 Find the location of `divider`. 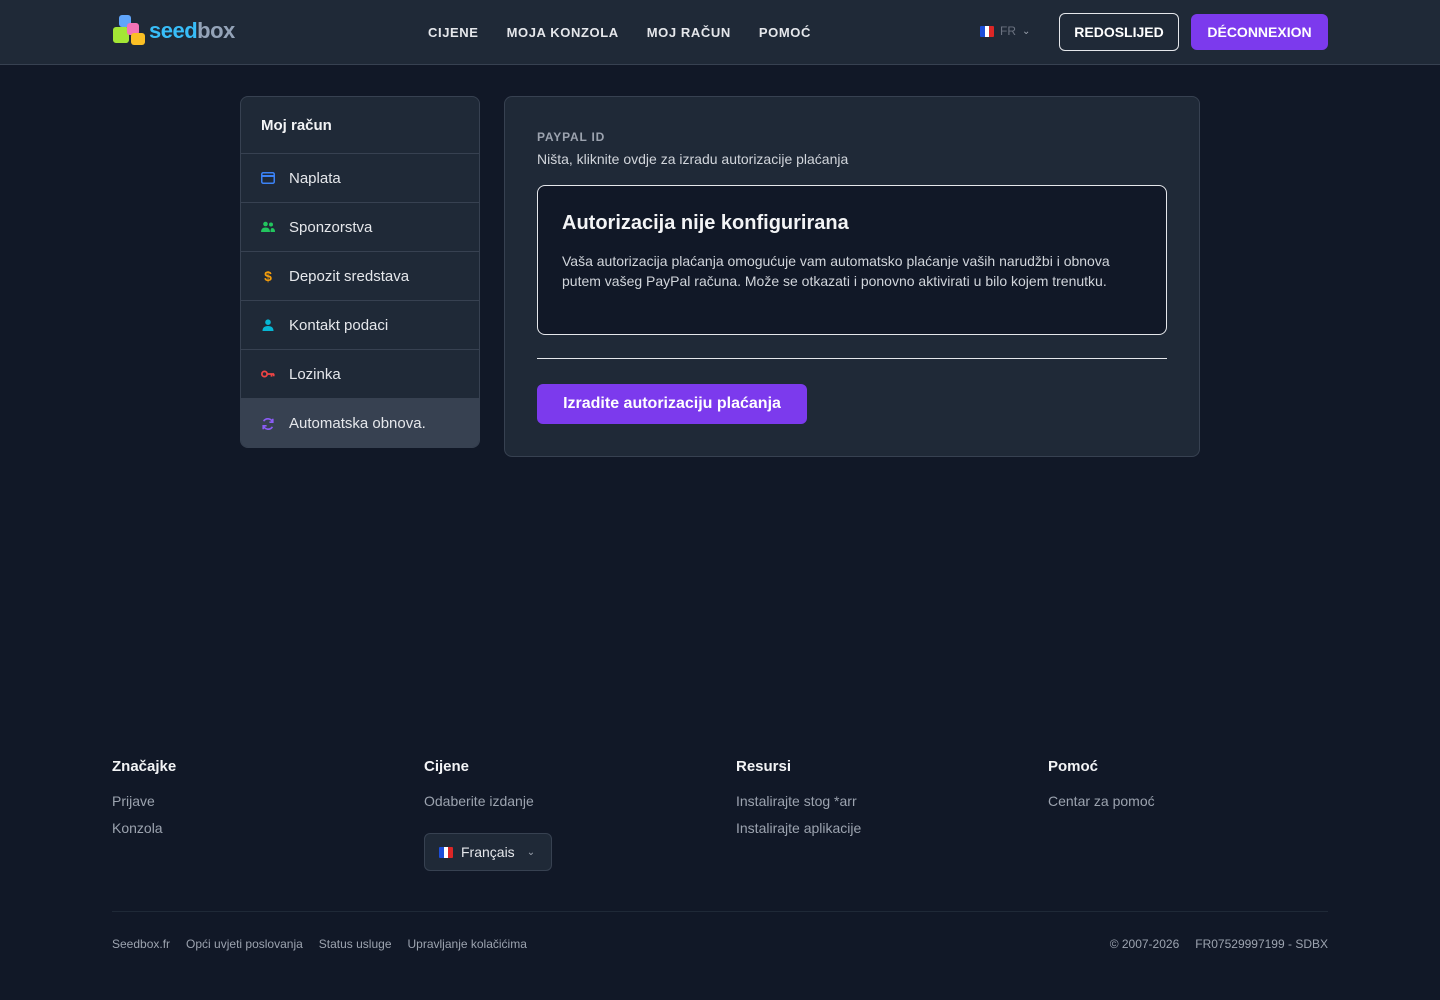

divider is located at coordinates (852, 358).